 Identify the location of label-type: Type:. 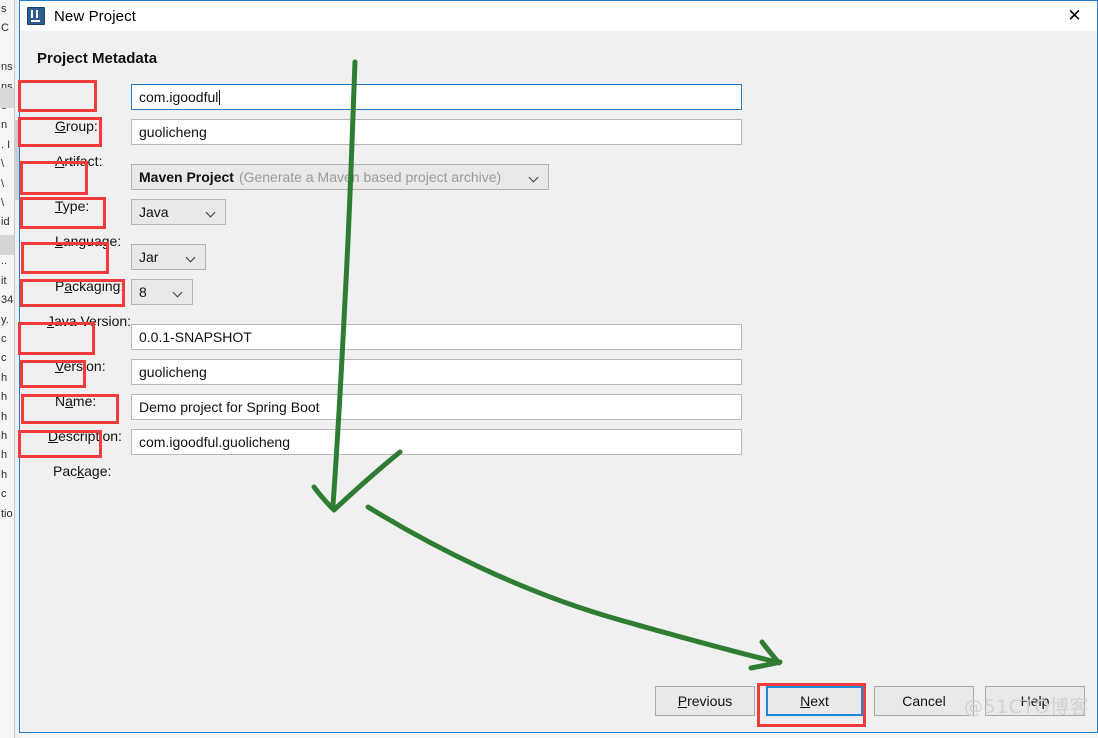
(72, 206).